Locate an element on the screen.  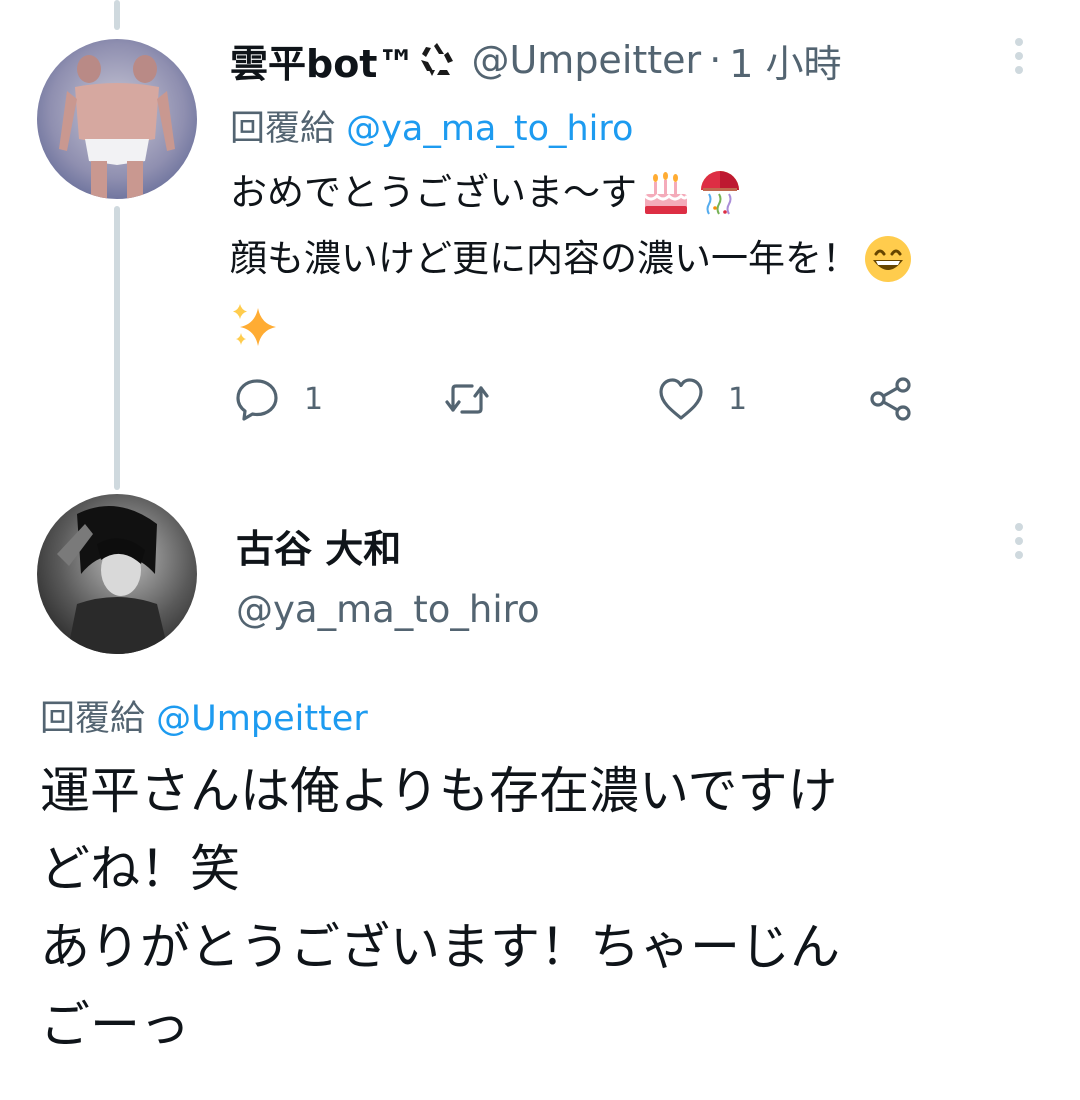
like-button: 1 is located at coordinates (701, 399).